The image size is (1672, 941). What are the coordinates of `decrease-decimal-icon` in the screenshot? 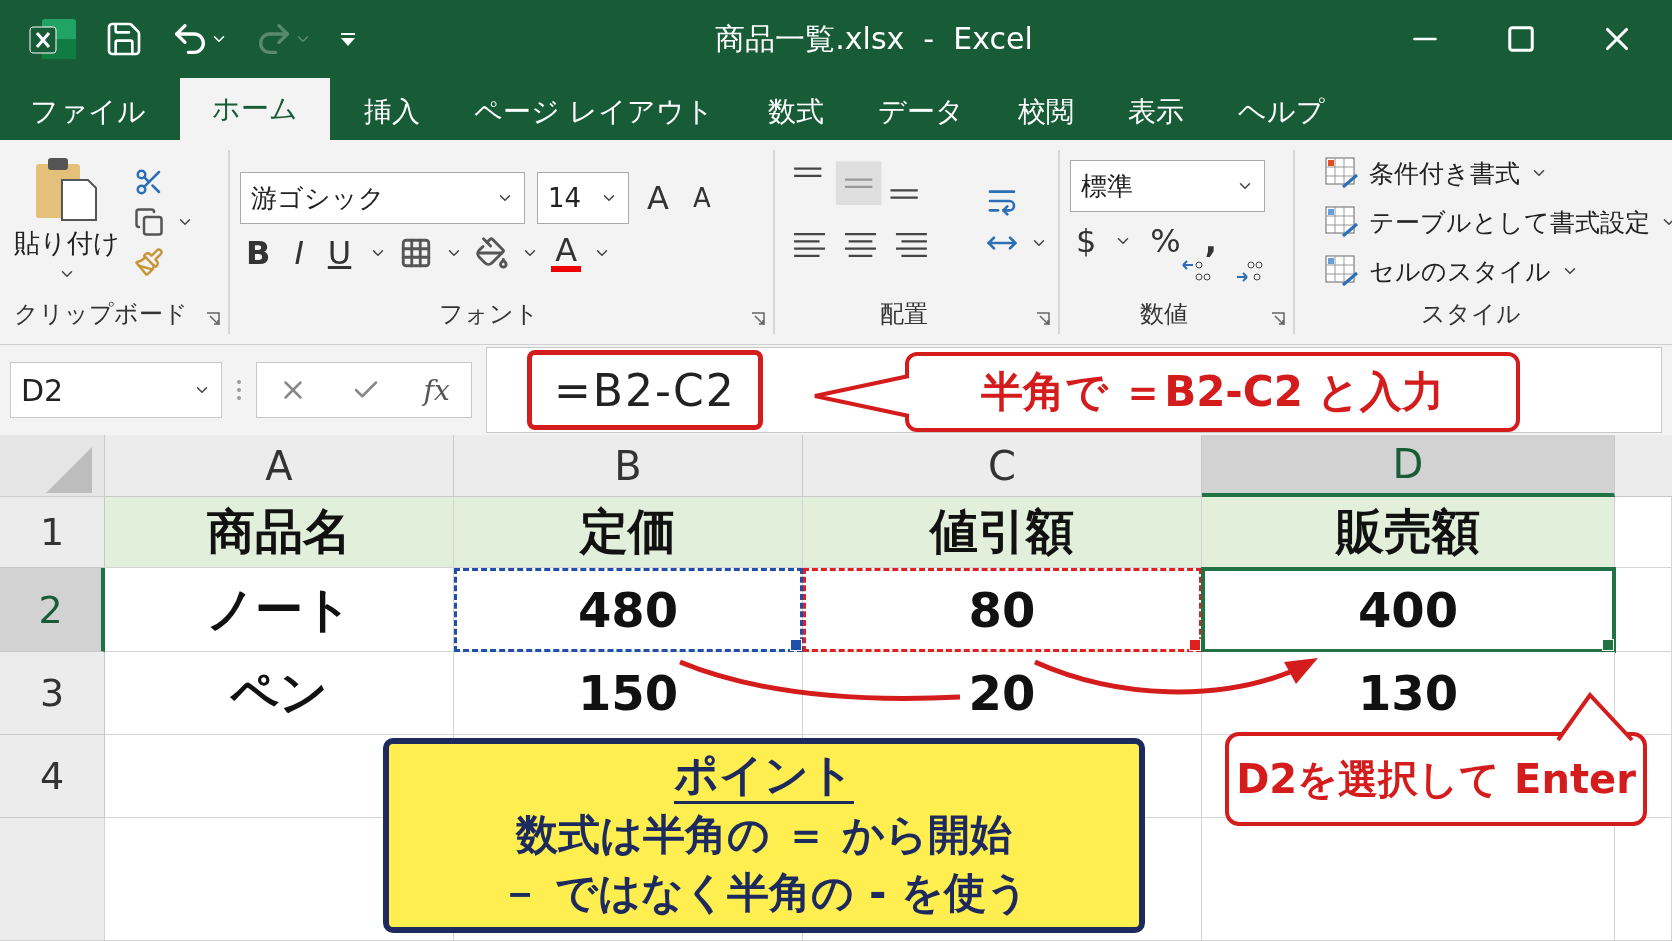 It's located at (1250, 271).